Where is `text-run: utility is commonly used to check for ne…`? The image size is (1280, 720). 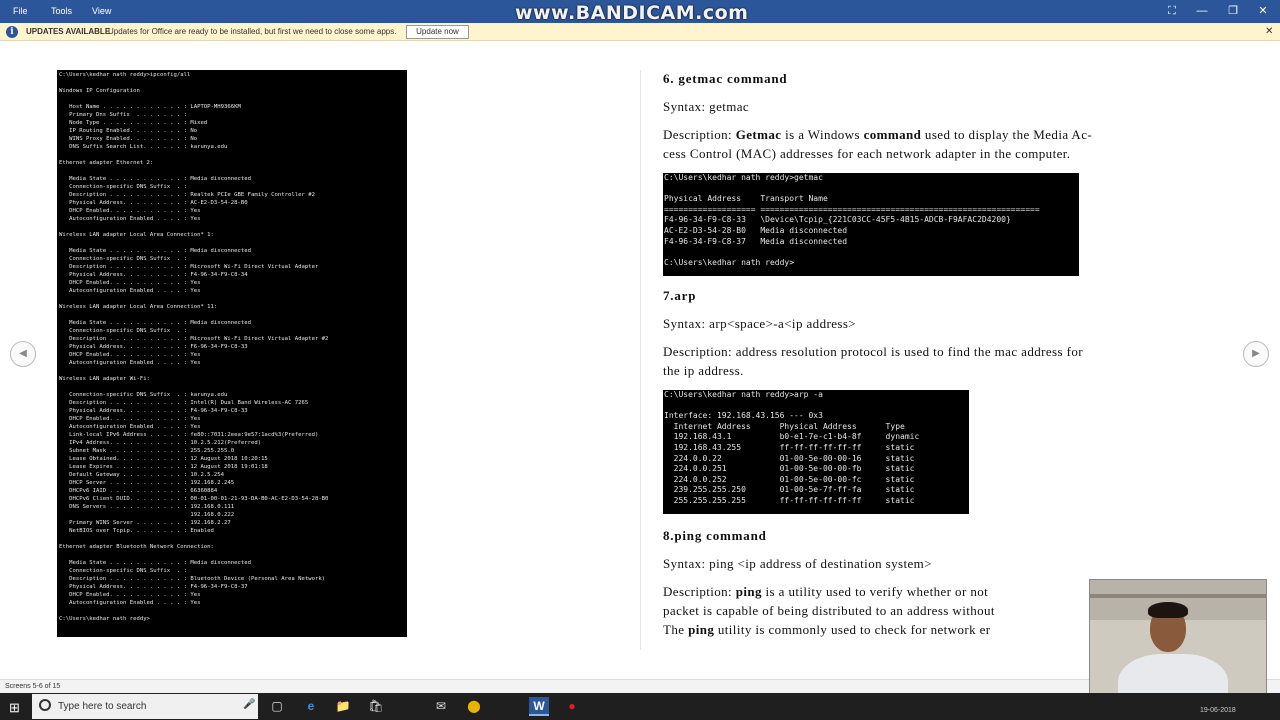 text-run: utility is commonly used to check for ne… is located at coordinates (852, 629).